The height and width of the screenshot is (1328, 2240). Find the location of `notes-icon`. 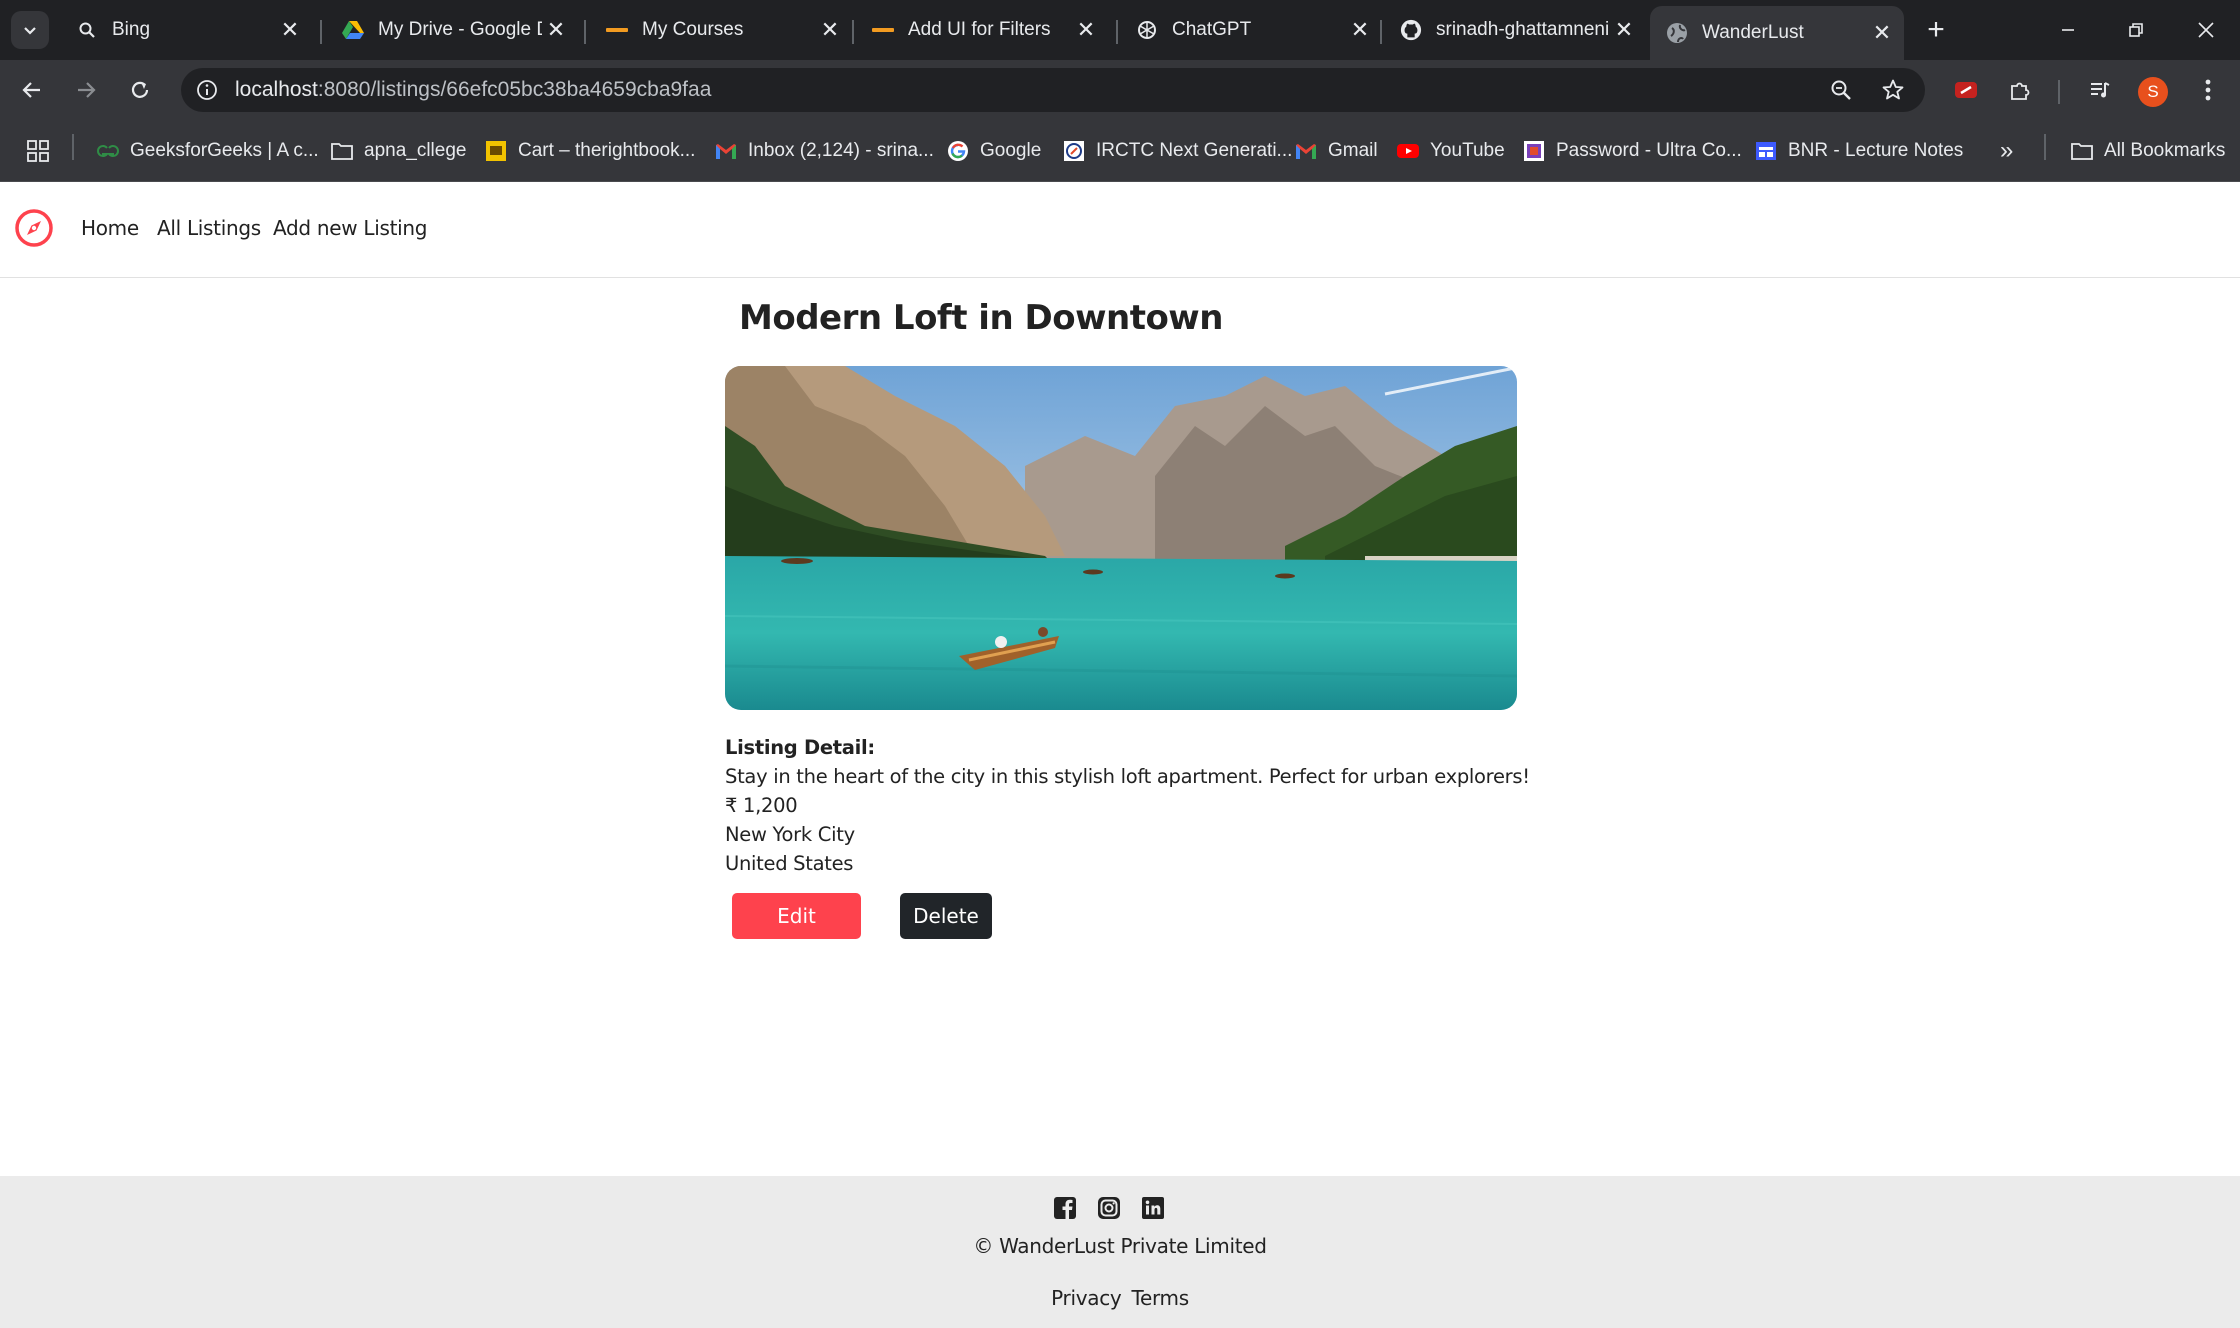

notes-icon is located at coordinates (1766, 151).